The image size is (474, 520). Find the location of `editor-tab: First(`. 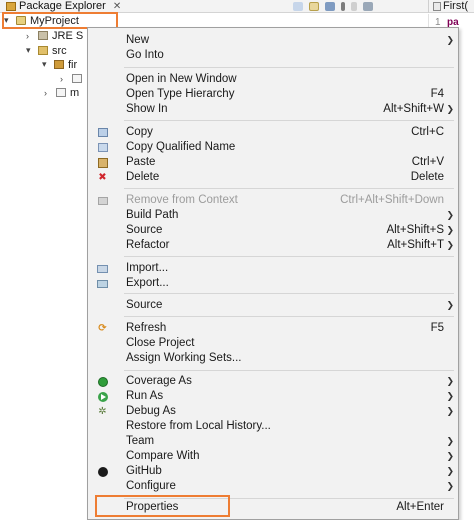

editor-tab: First( is located at coordinates (448, 6).